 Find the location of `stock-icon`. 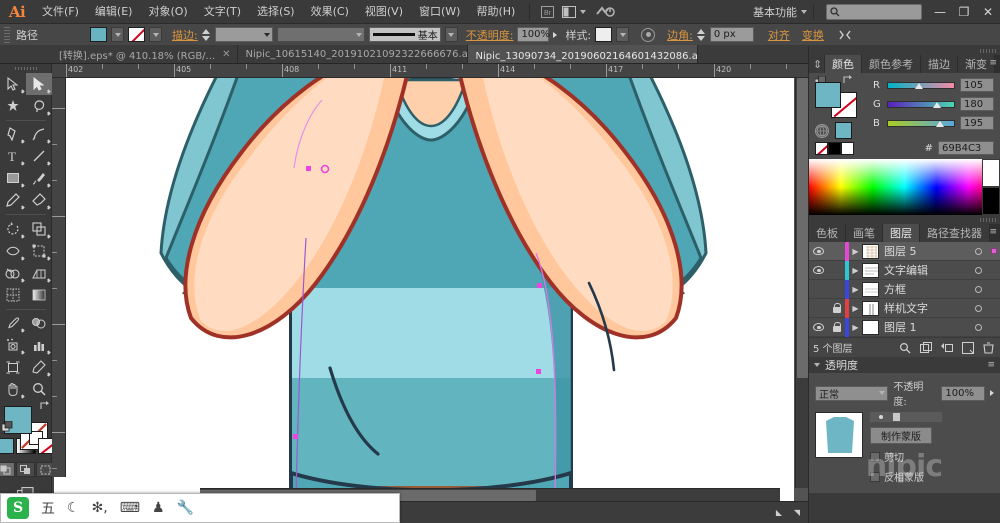

stock-icon is located at coordinates (605, 12).